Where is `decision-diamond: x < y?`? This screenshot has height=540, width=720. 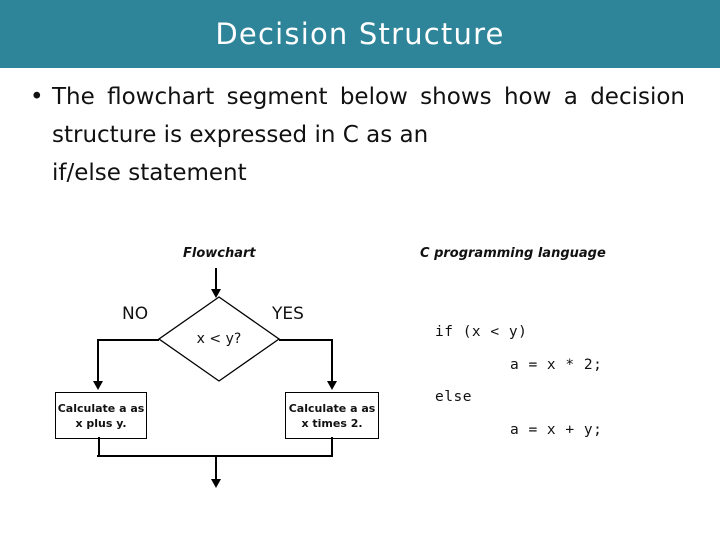
decision-diamond: x < y? is located at coordinates (219, 339).